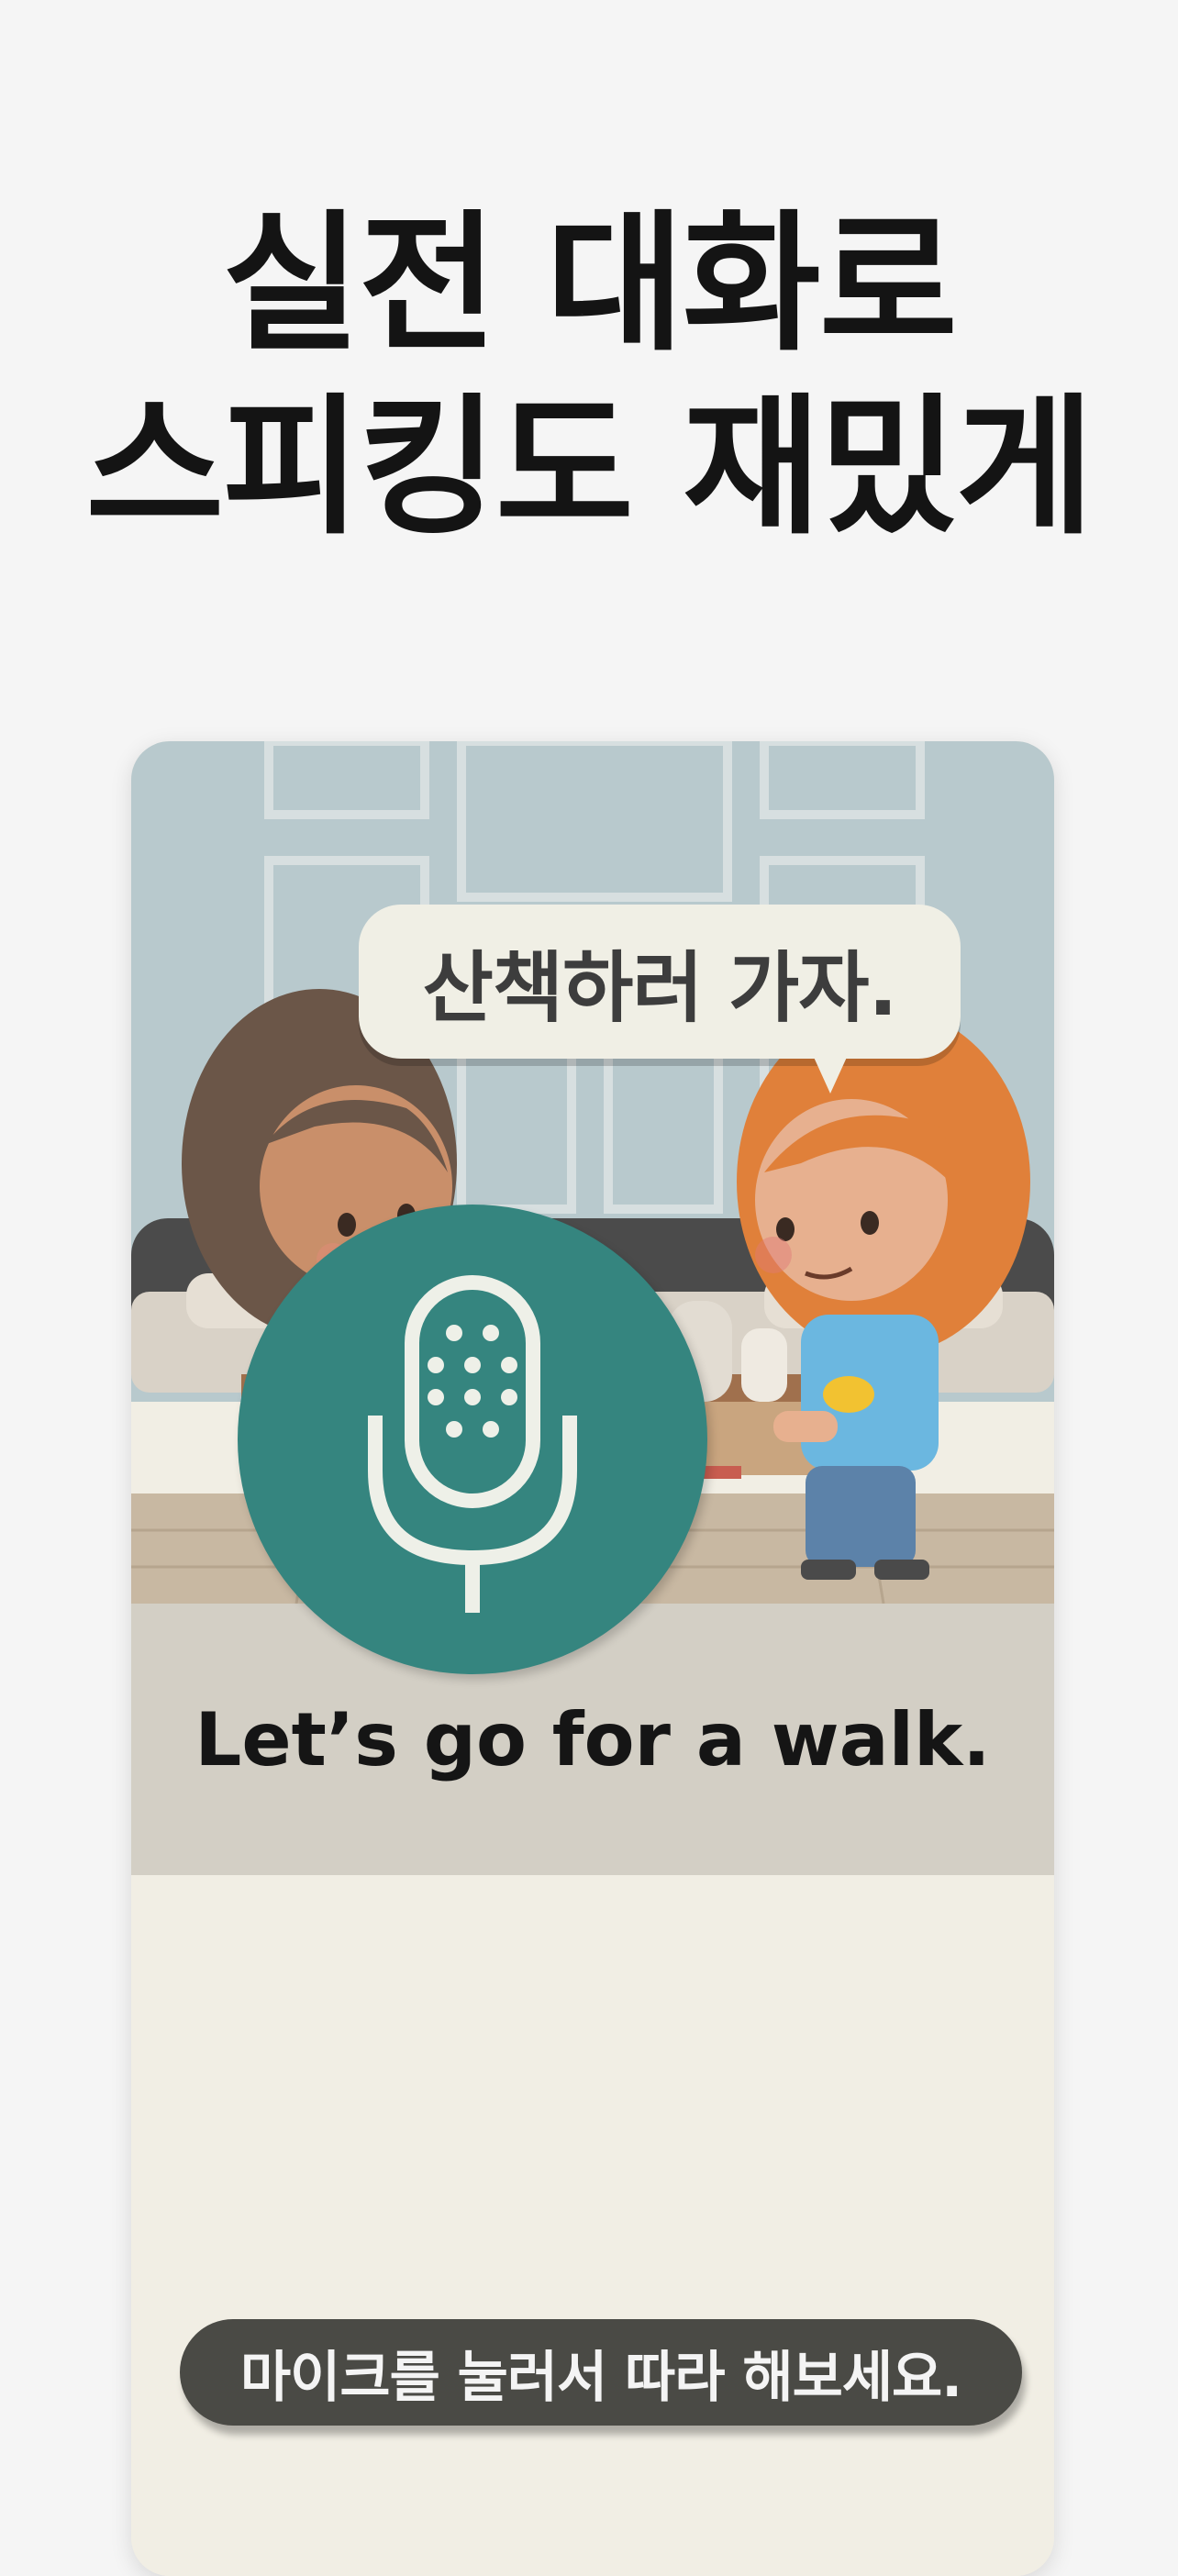 This screenshot has width=1178, height=2576. I want to click on speech-bubble-tail, so click(831, 1073).